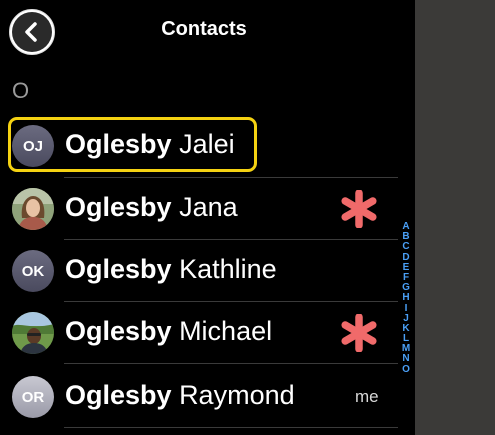  Describe the element at coordinates (406, 369) in the screenshot. I see `index-letter: O` at that location.